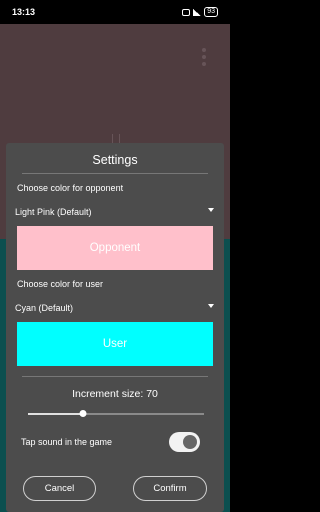 The image size is (320, 512). I want to click on section-divider, so click(115, 376).